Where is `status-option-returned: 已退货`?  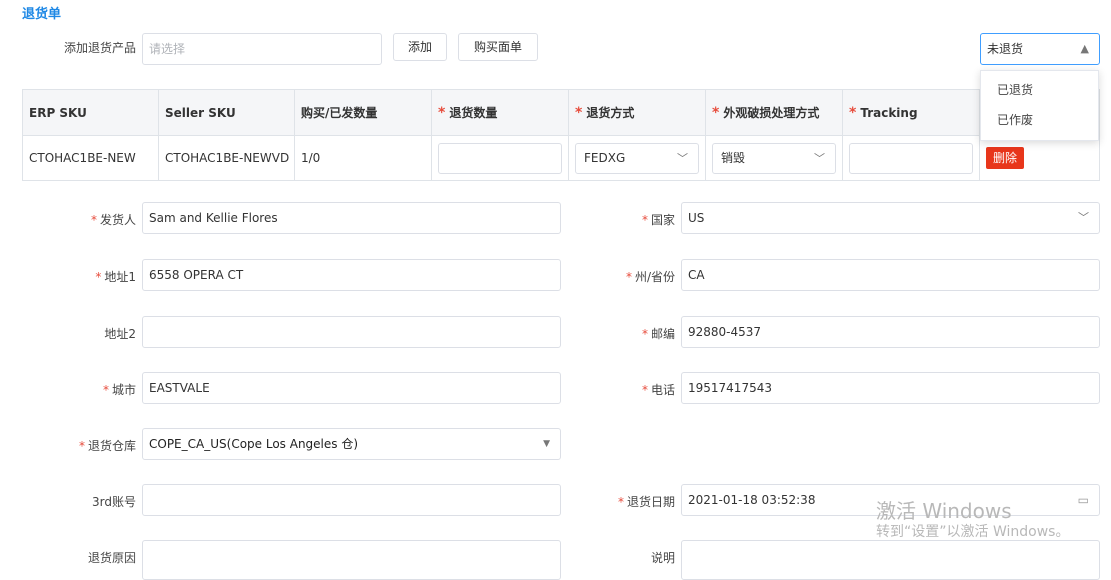 status-option-returned: 已退货 is located at coordinates (1039, 90).